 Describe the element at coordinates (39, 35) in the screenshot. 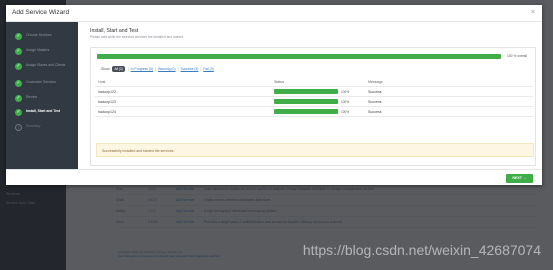

I see `step-label: Choose Services` at that location.